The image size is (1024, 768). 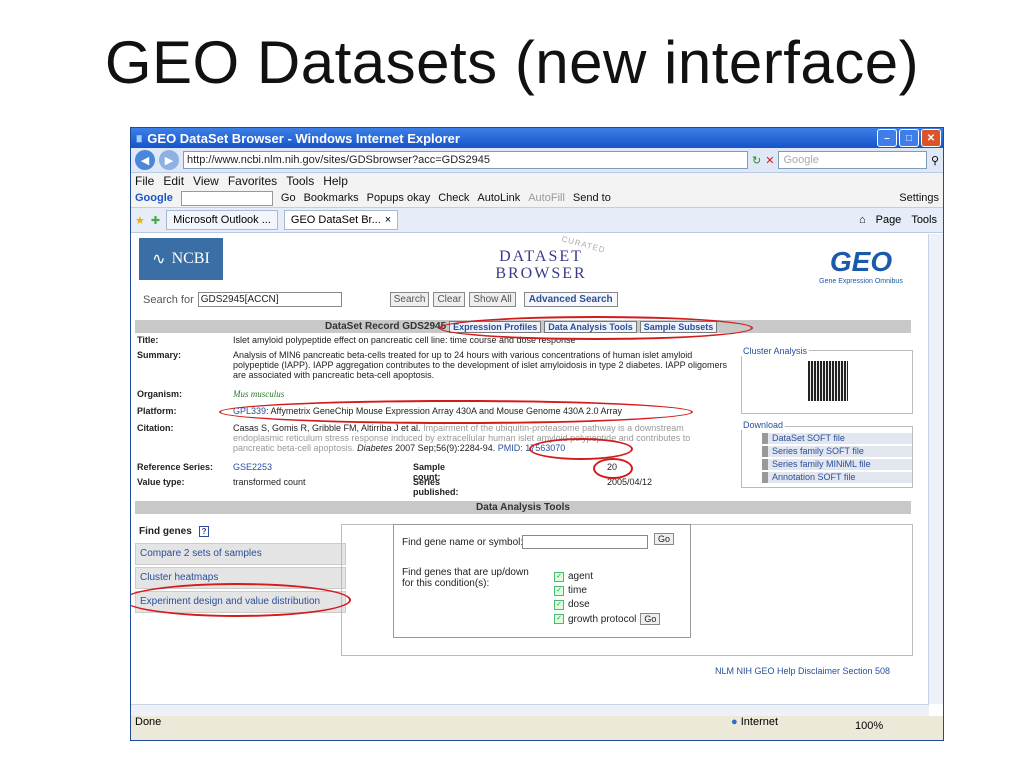 What do you see at coordinates (889, 220) in the screenshot?
I see `page-menu: Page` at bounding box center [889, 220].